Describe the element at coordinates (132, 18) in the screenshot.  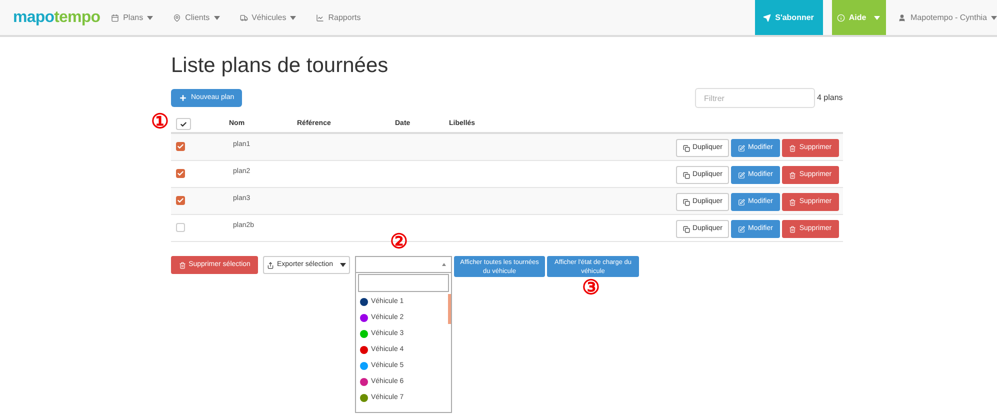
I see `nav-menu: Plans` at that location.